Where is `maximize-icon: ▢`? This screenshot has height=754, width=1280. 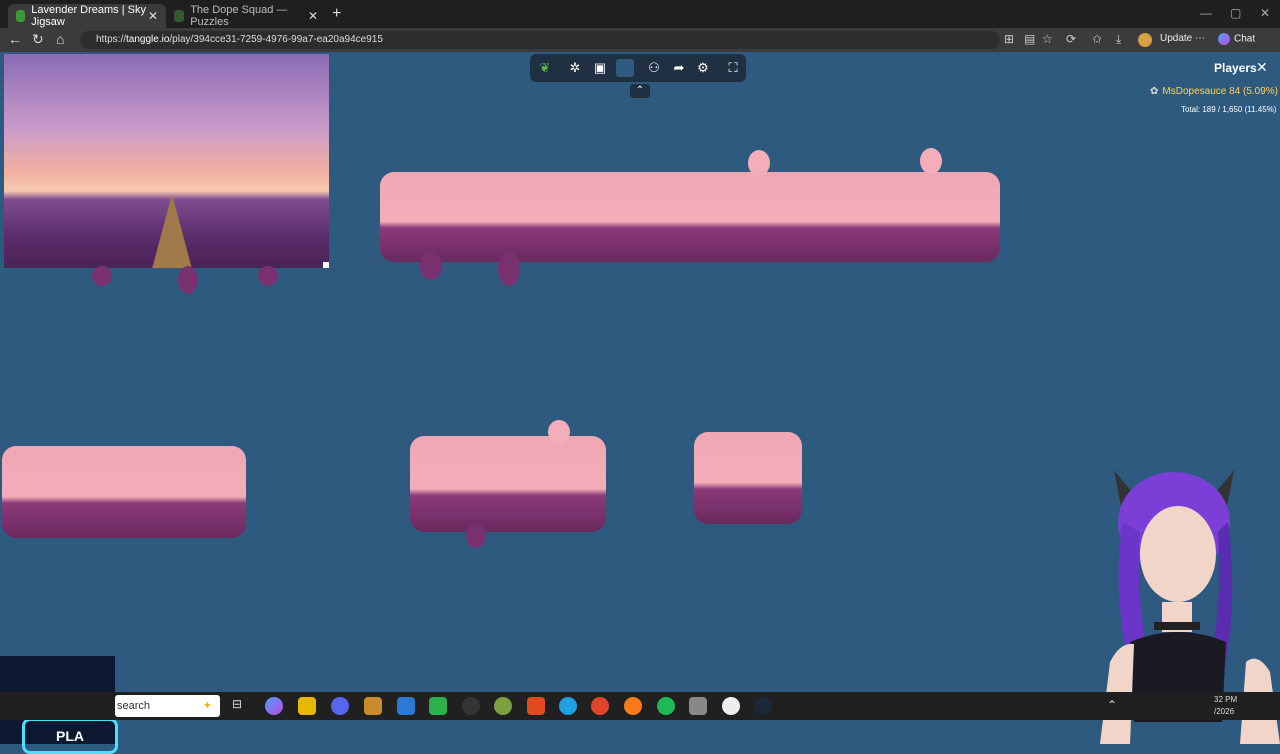 maximize-icon: ▢ is located at coordinates (1235, 13).